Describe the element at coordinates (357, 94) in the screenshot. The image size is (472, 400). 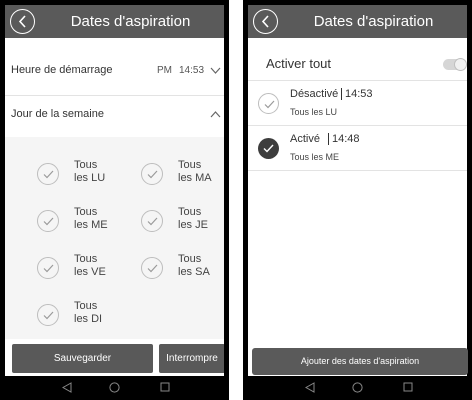
I see `entry-time: 14:53` at that location.